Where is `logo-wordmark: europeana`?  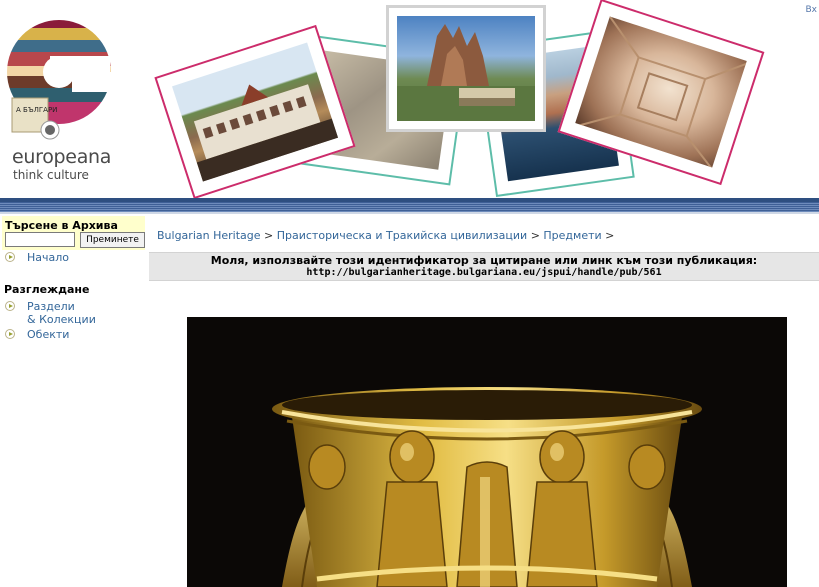 logo-wordmark: europeana is located at coordinates (62, 157).